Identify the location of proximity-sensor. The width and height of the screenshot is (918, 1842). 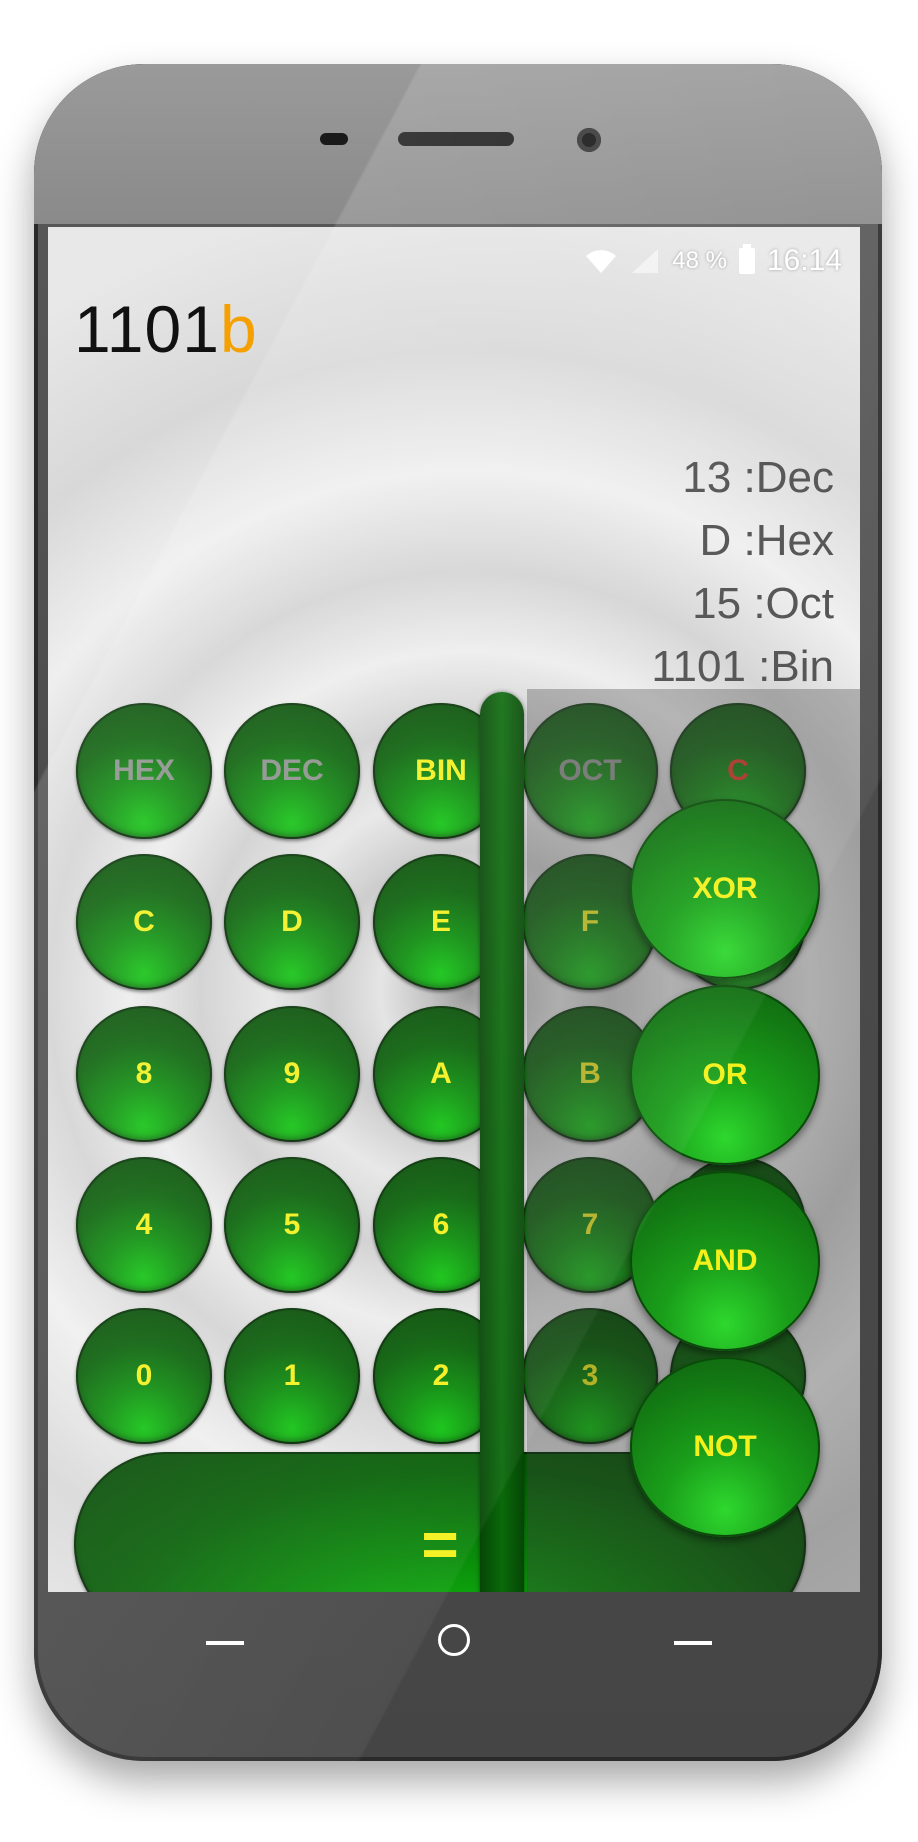
(334, 139).